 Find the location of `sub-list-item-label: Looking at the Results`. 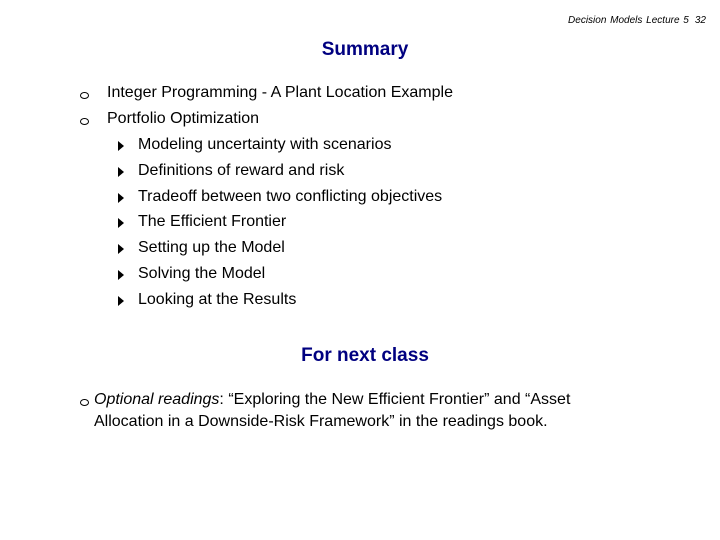

sub-list-item-label: Looking at the Results is located at coordinates (217, 299).